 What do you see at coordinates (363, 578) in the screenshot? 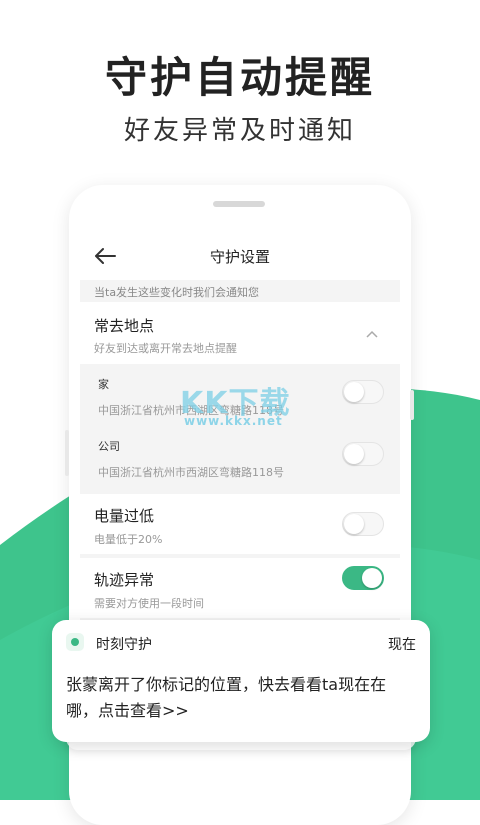
I see `track-toggle` at bounding box center [363, 578].